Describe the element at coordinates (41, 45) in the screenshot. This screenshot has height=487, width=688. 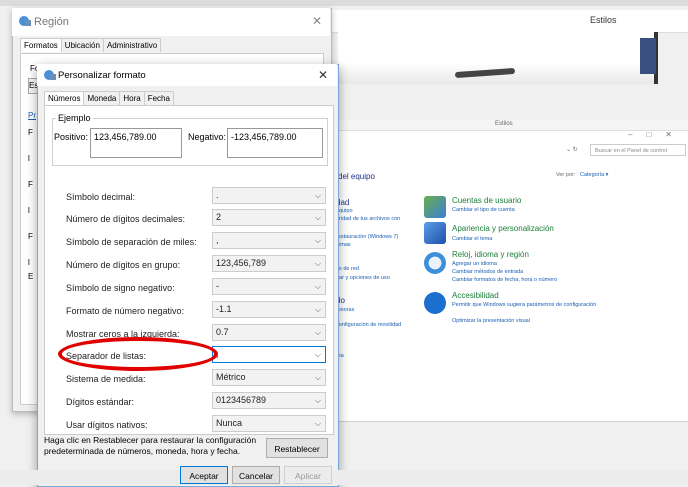
I see `tab-formatos: Formatos` at that location.